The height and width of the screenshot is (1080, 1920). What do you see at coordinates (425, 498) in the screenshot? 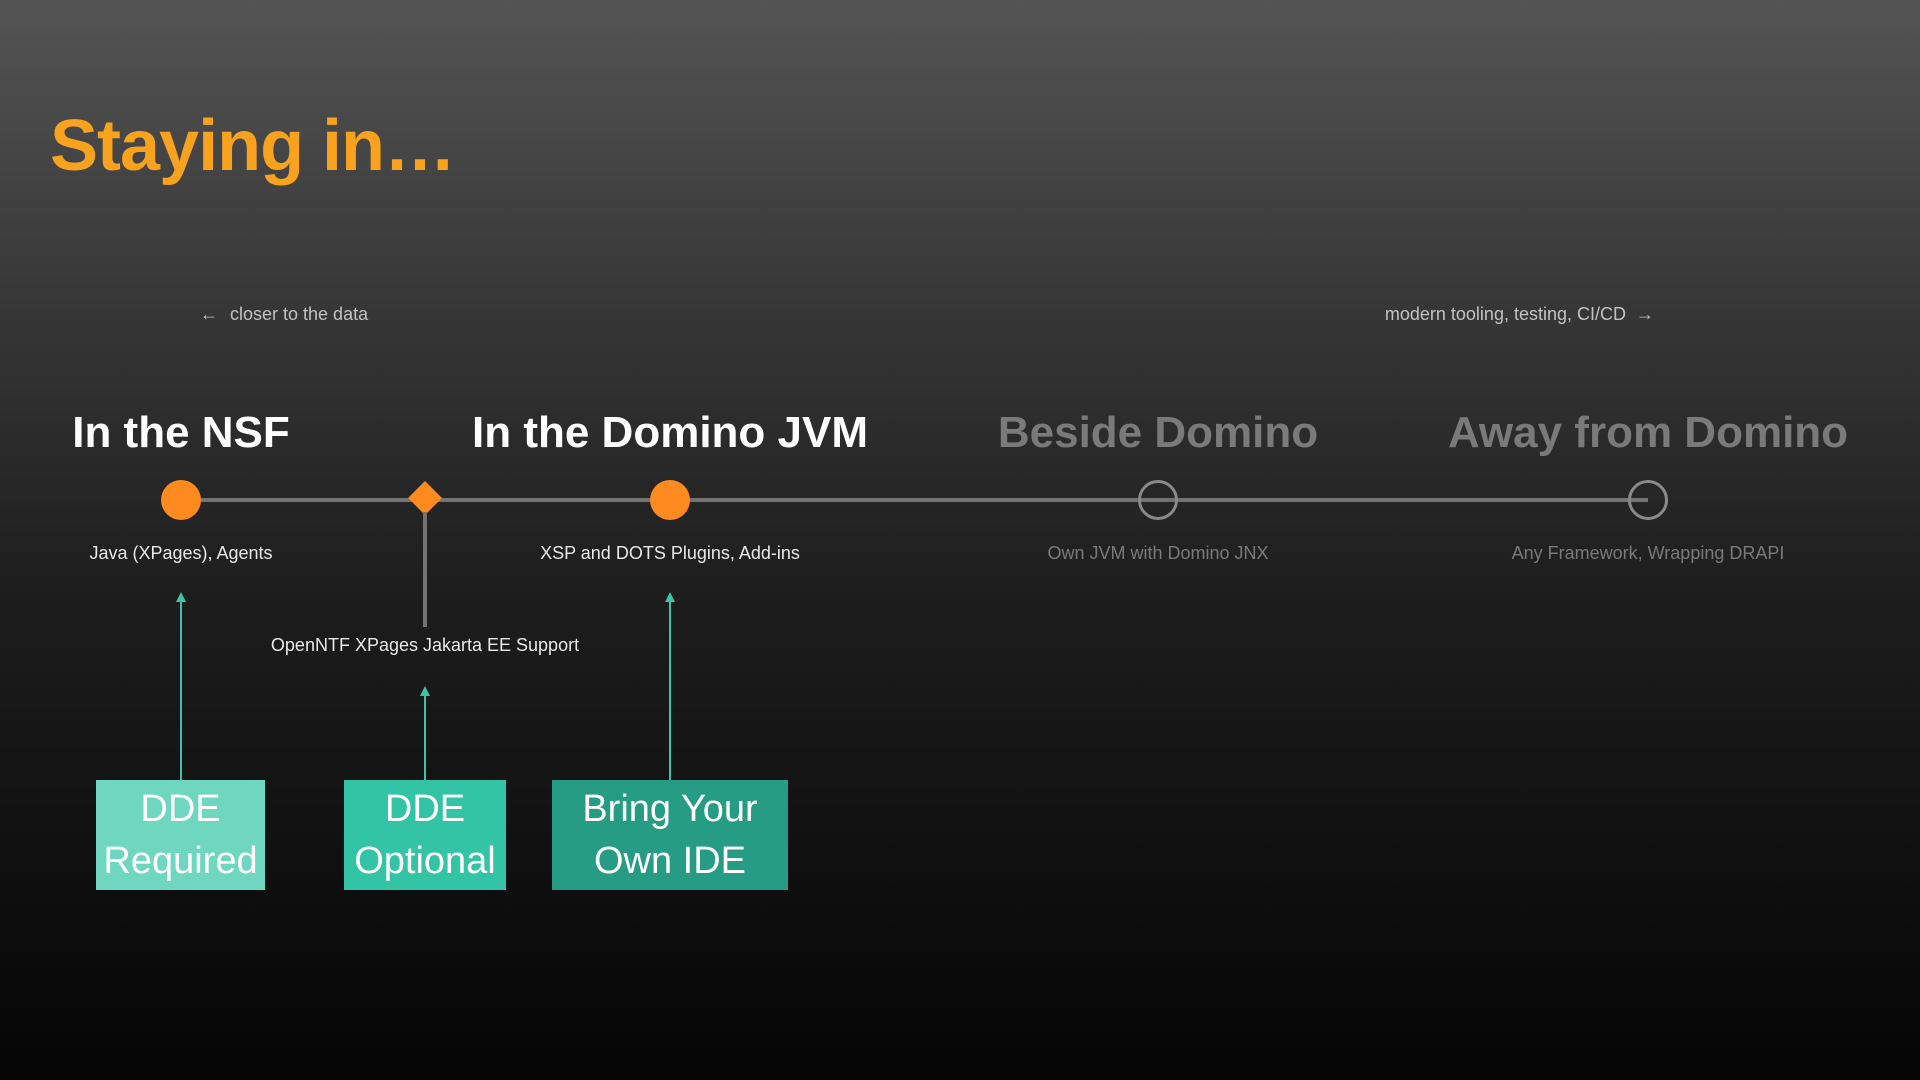
I see `timeline-marker-diamond` at bounding box center [425, 498].